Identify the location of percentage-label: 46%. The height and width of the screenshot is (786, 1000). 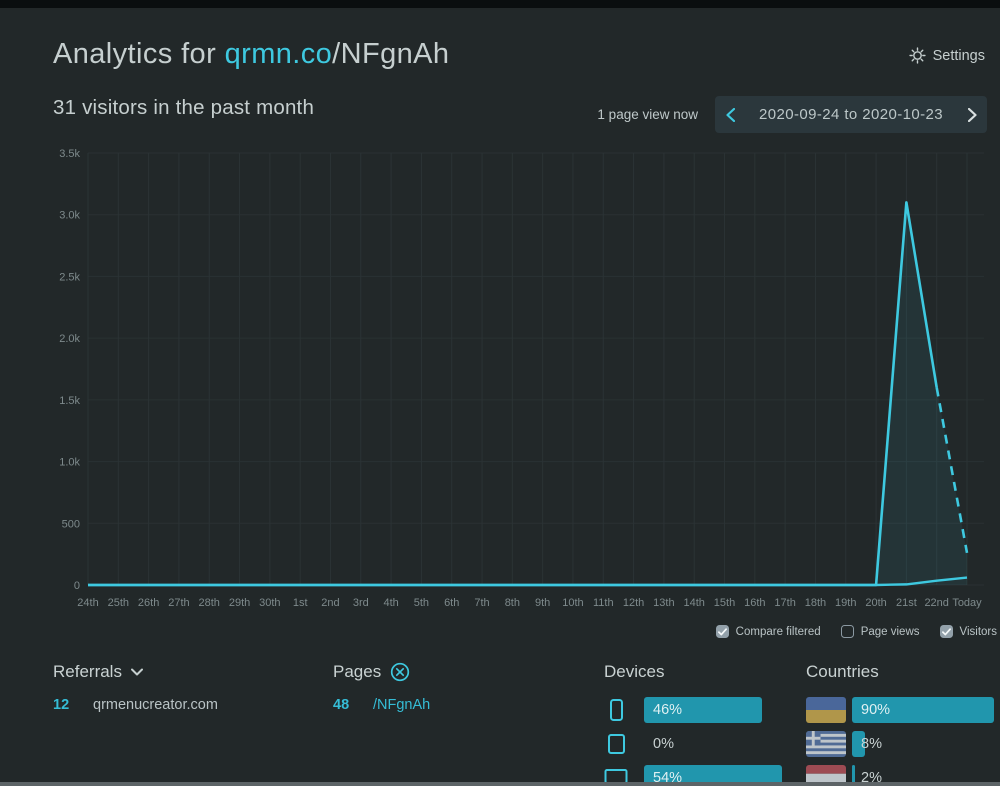
(668, 710).